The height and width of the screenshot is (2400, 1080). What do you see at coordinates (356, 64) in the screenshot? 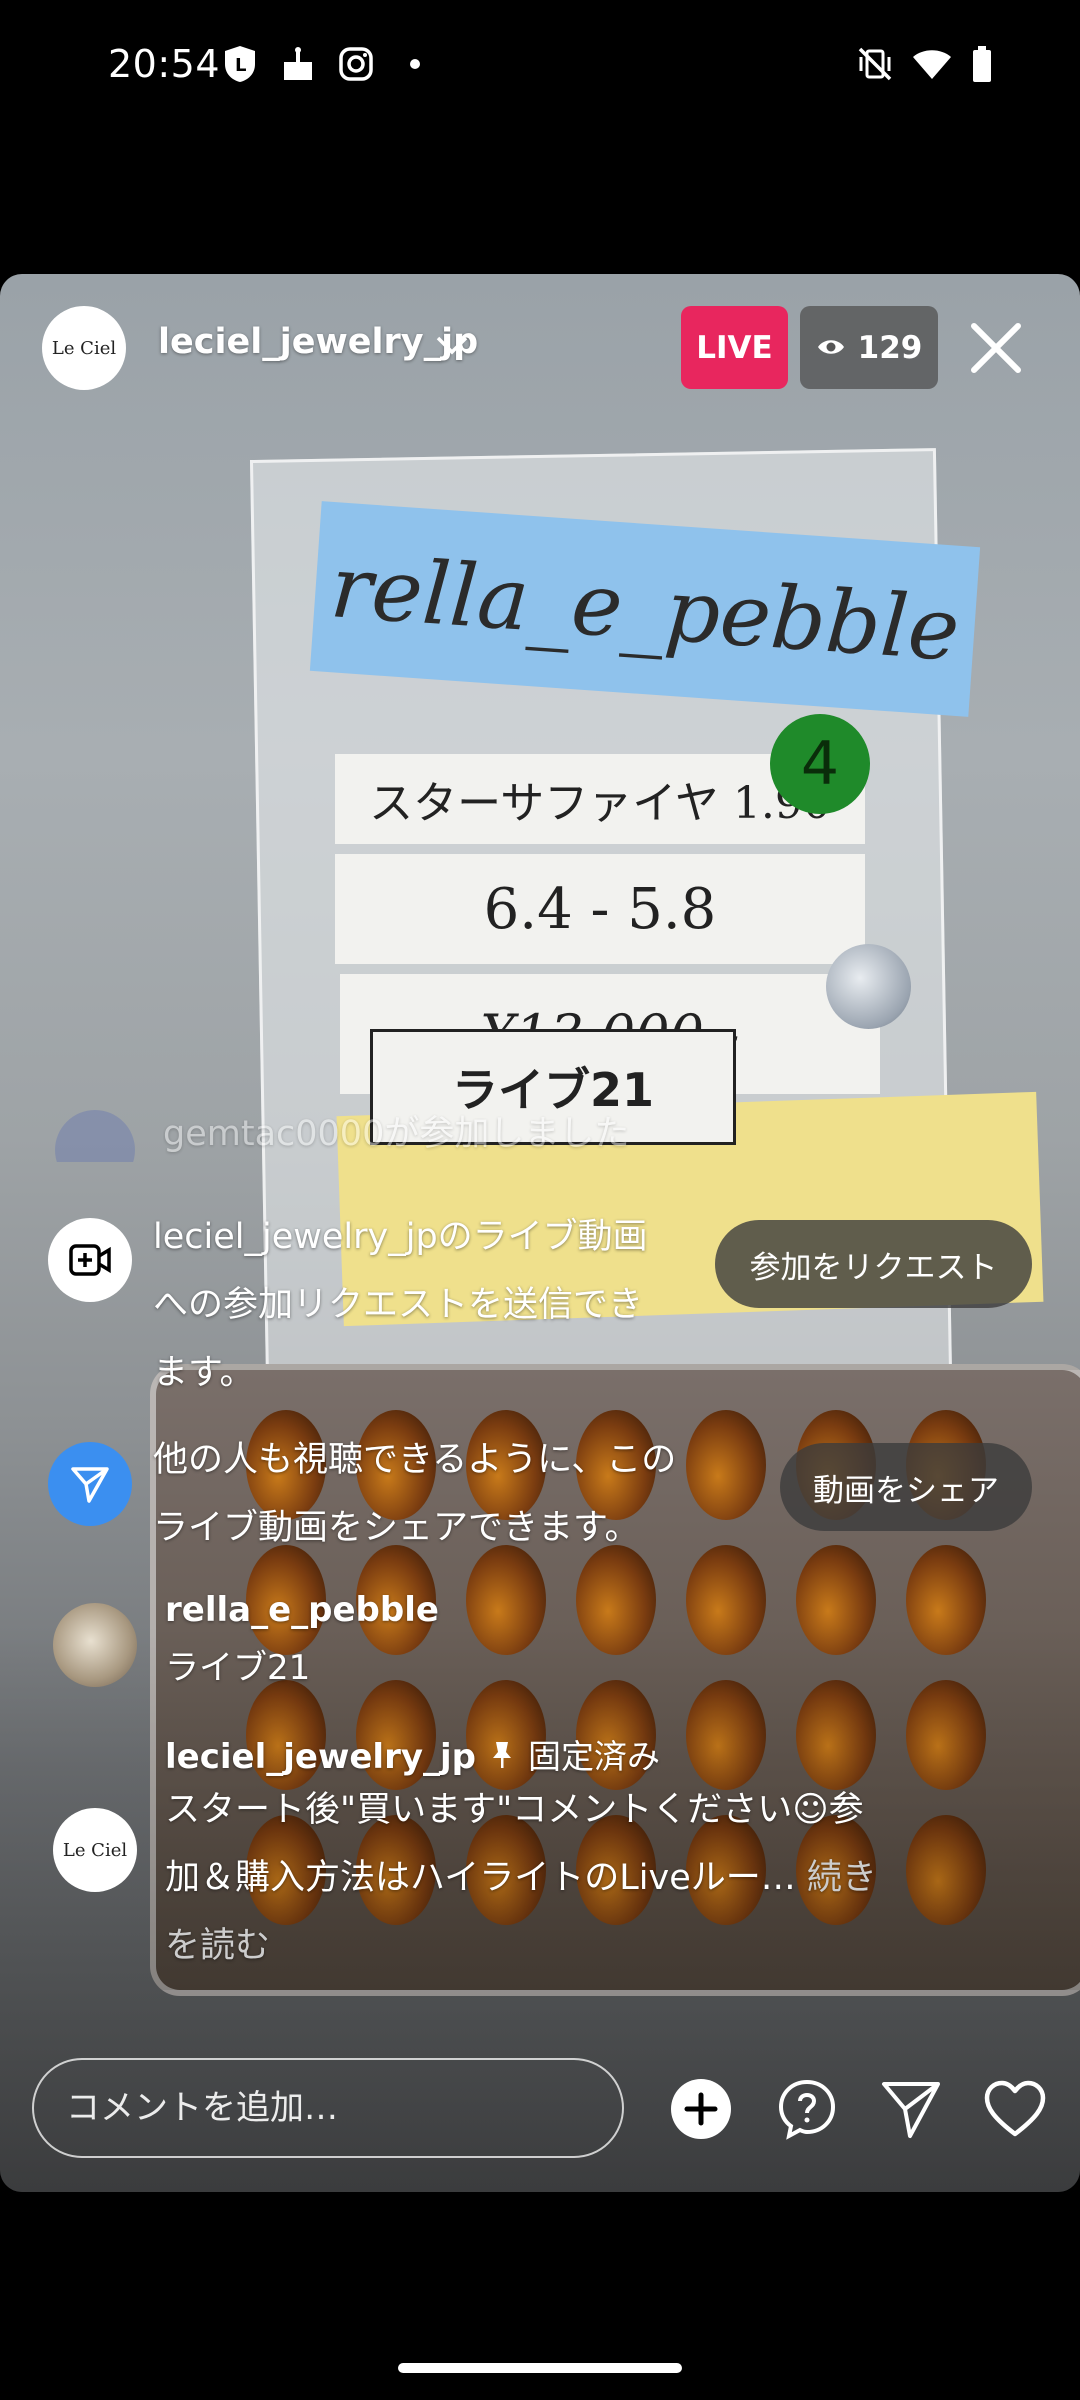
I see `instagram-icon` at bounding box center [356, 64].